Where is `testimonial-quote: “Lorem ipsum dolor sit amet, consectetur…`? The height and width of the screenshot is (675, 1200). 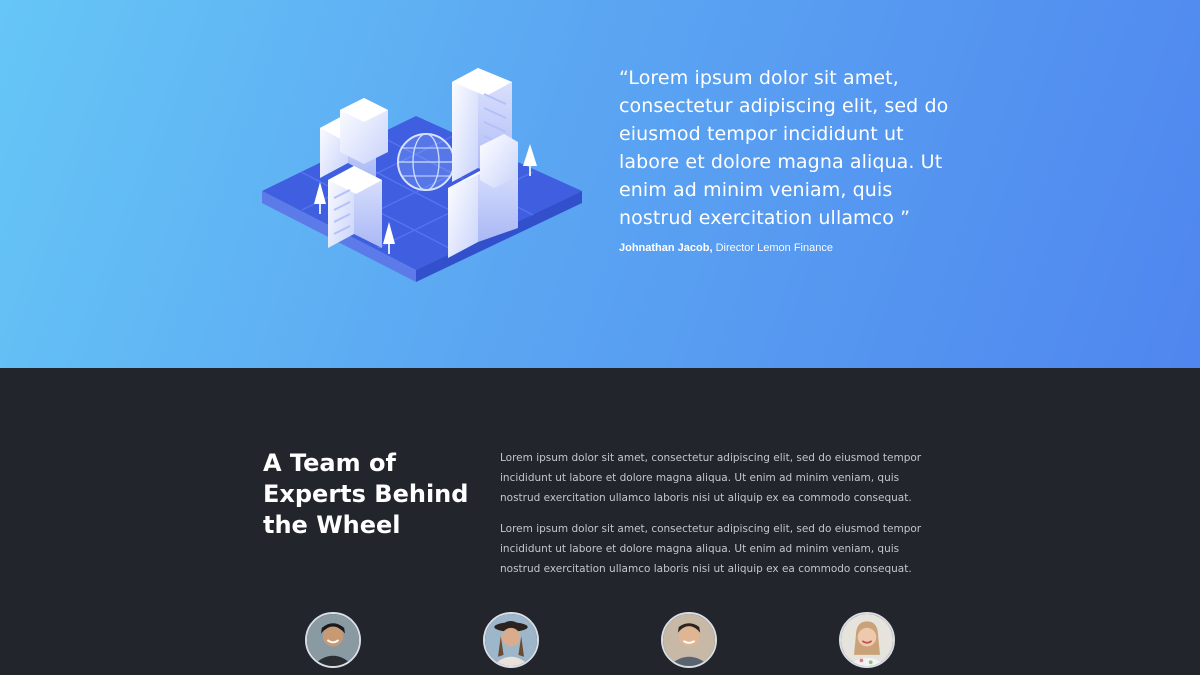 testimonial-quote: “Lorem ipsum dolor sit amet, consectetur… is located at coordinates (784, 148).